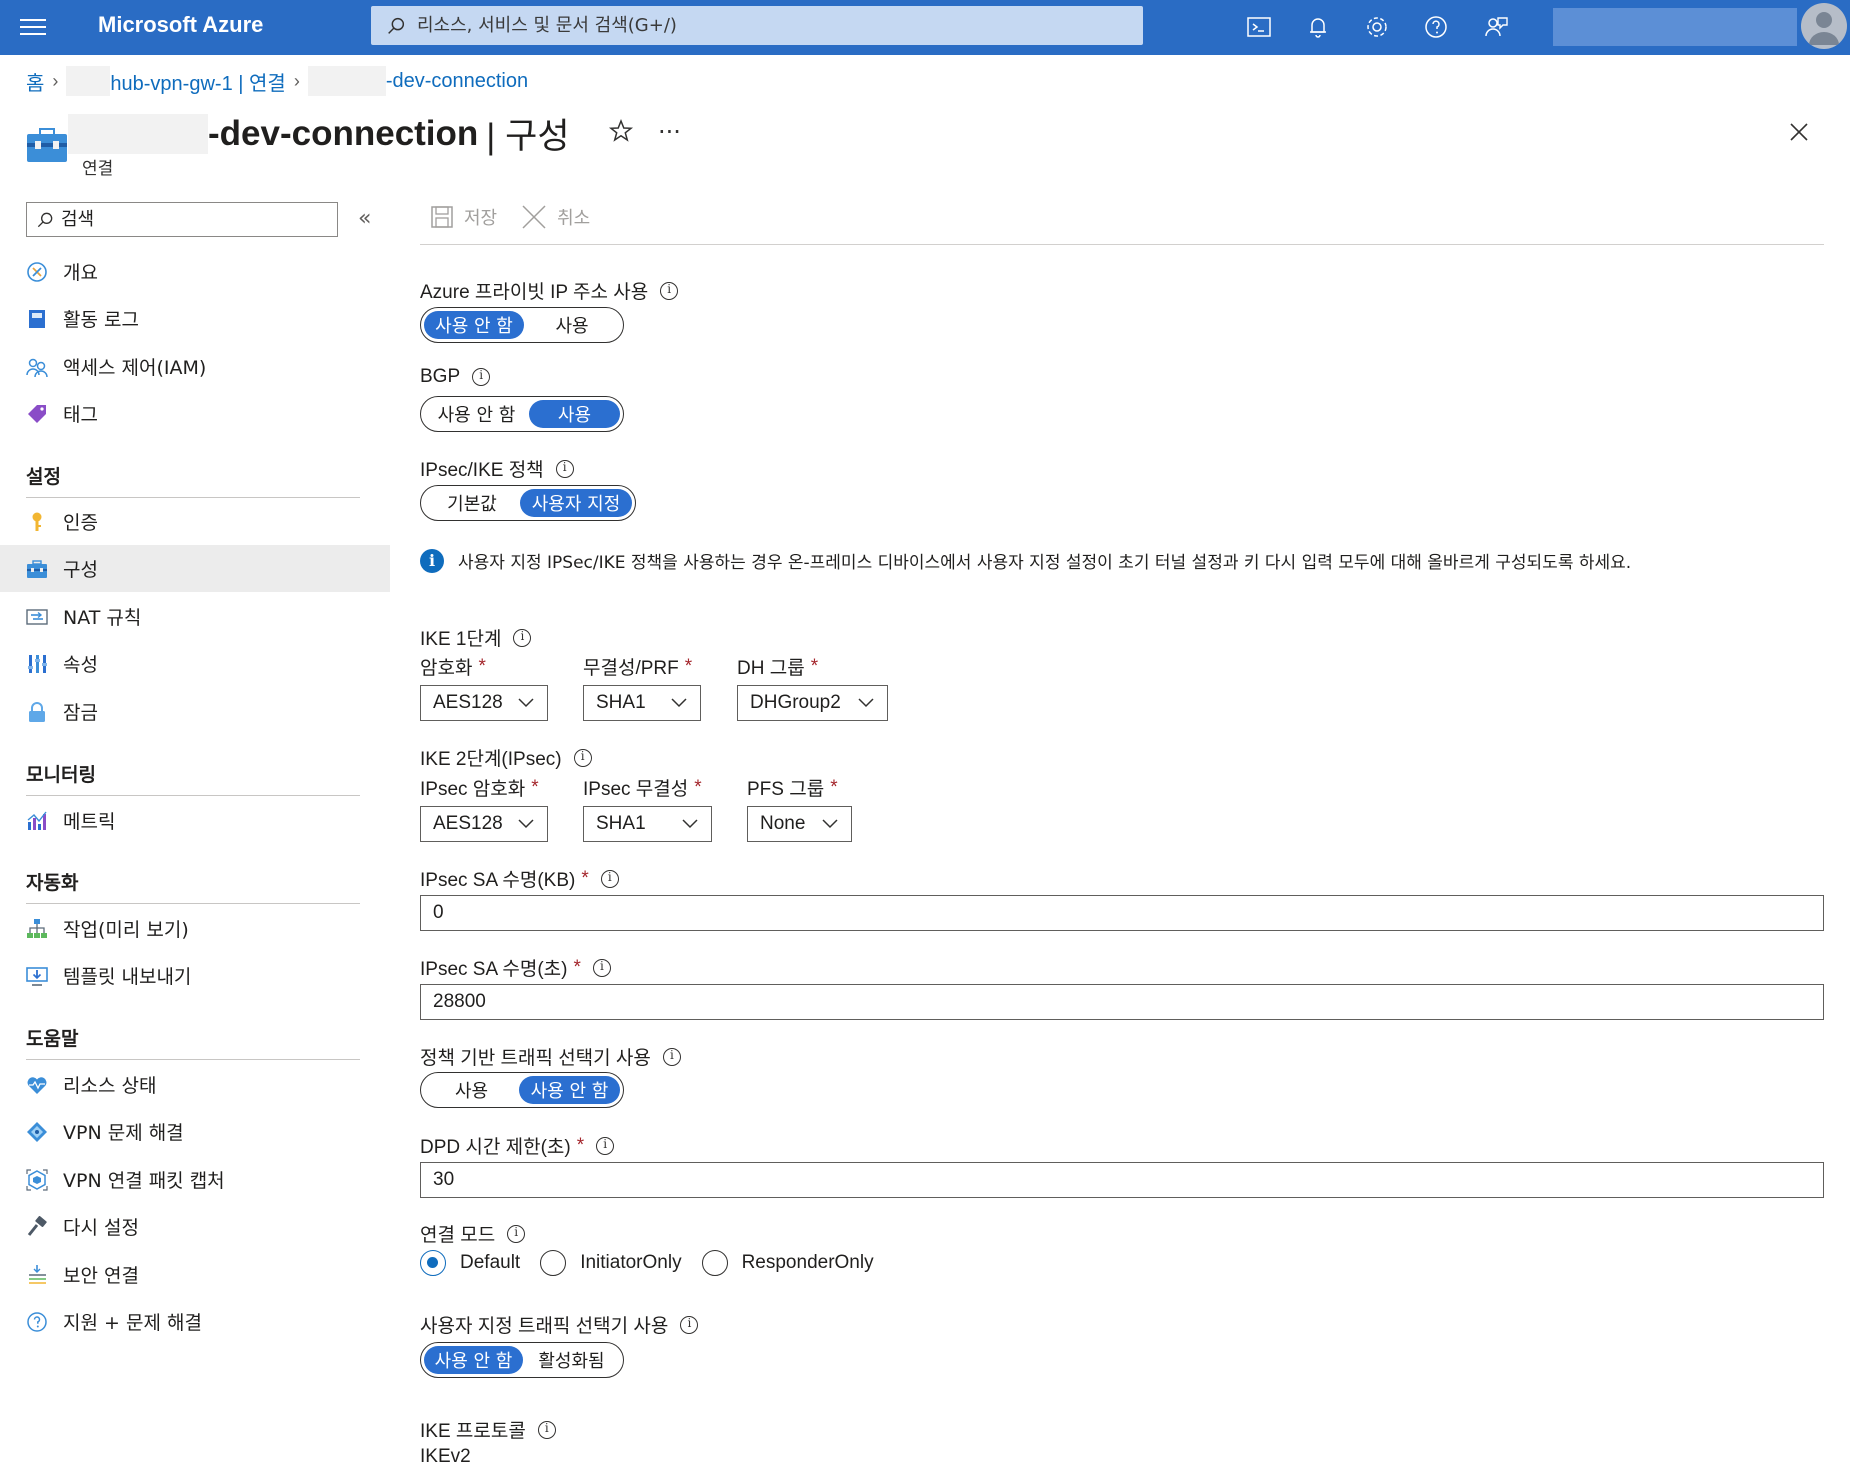 The height and width of the screenshot is (1476, 1850). Describe the element at coordinates (463, 217) in the screenshot. I see `save-button: 저장` at that location.